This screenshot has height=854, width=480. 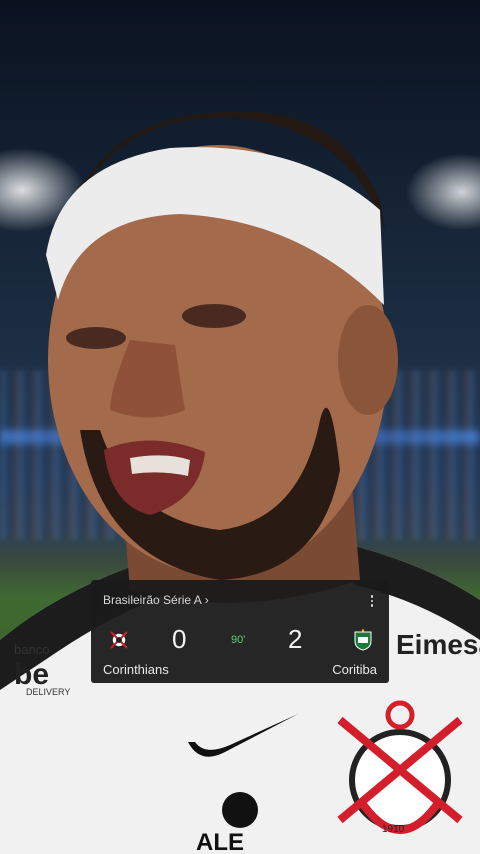 I want to click on league-label: Brasileirão Série A, so click(x=152, y=600).